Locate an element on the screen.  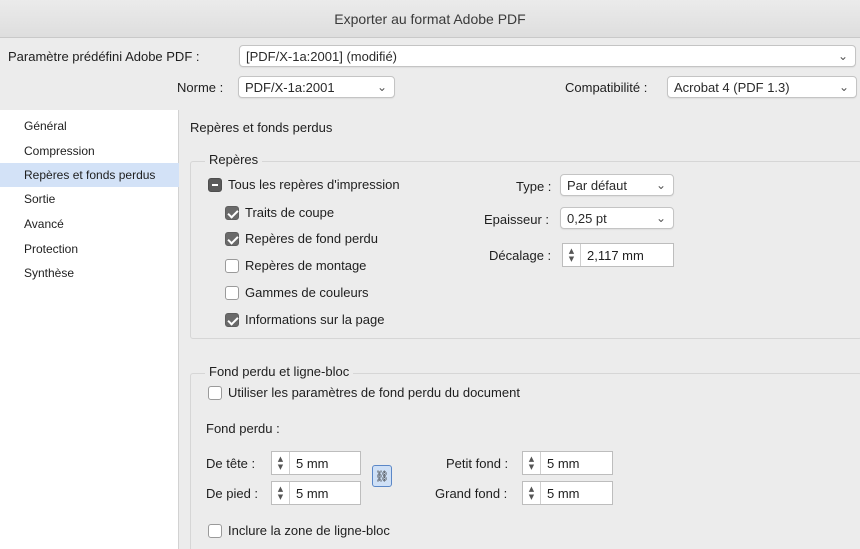
offset-label: Décalage : is located at coordinates (520, 255).